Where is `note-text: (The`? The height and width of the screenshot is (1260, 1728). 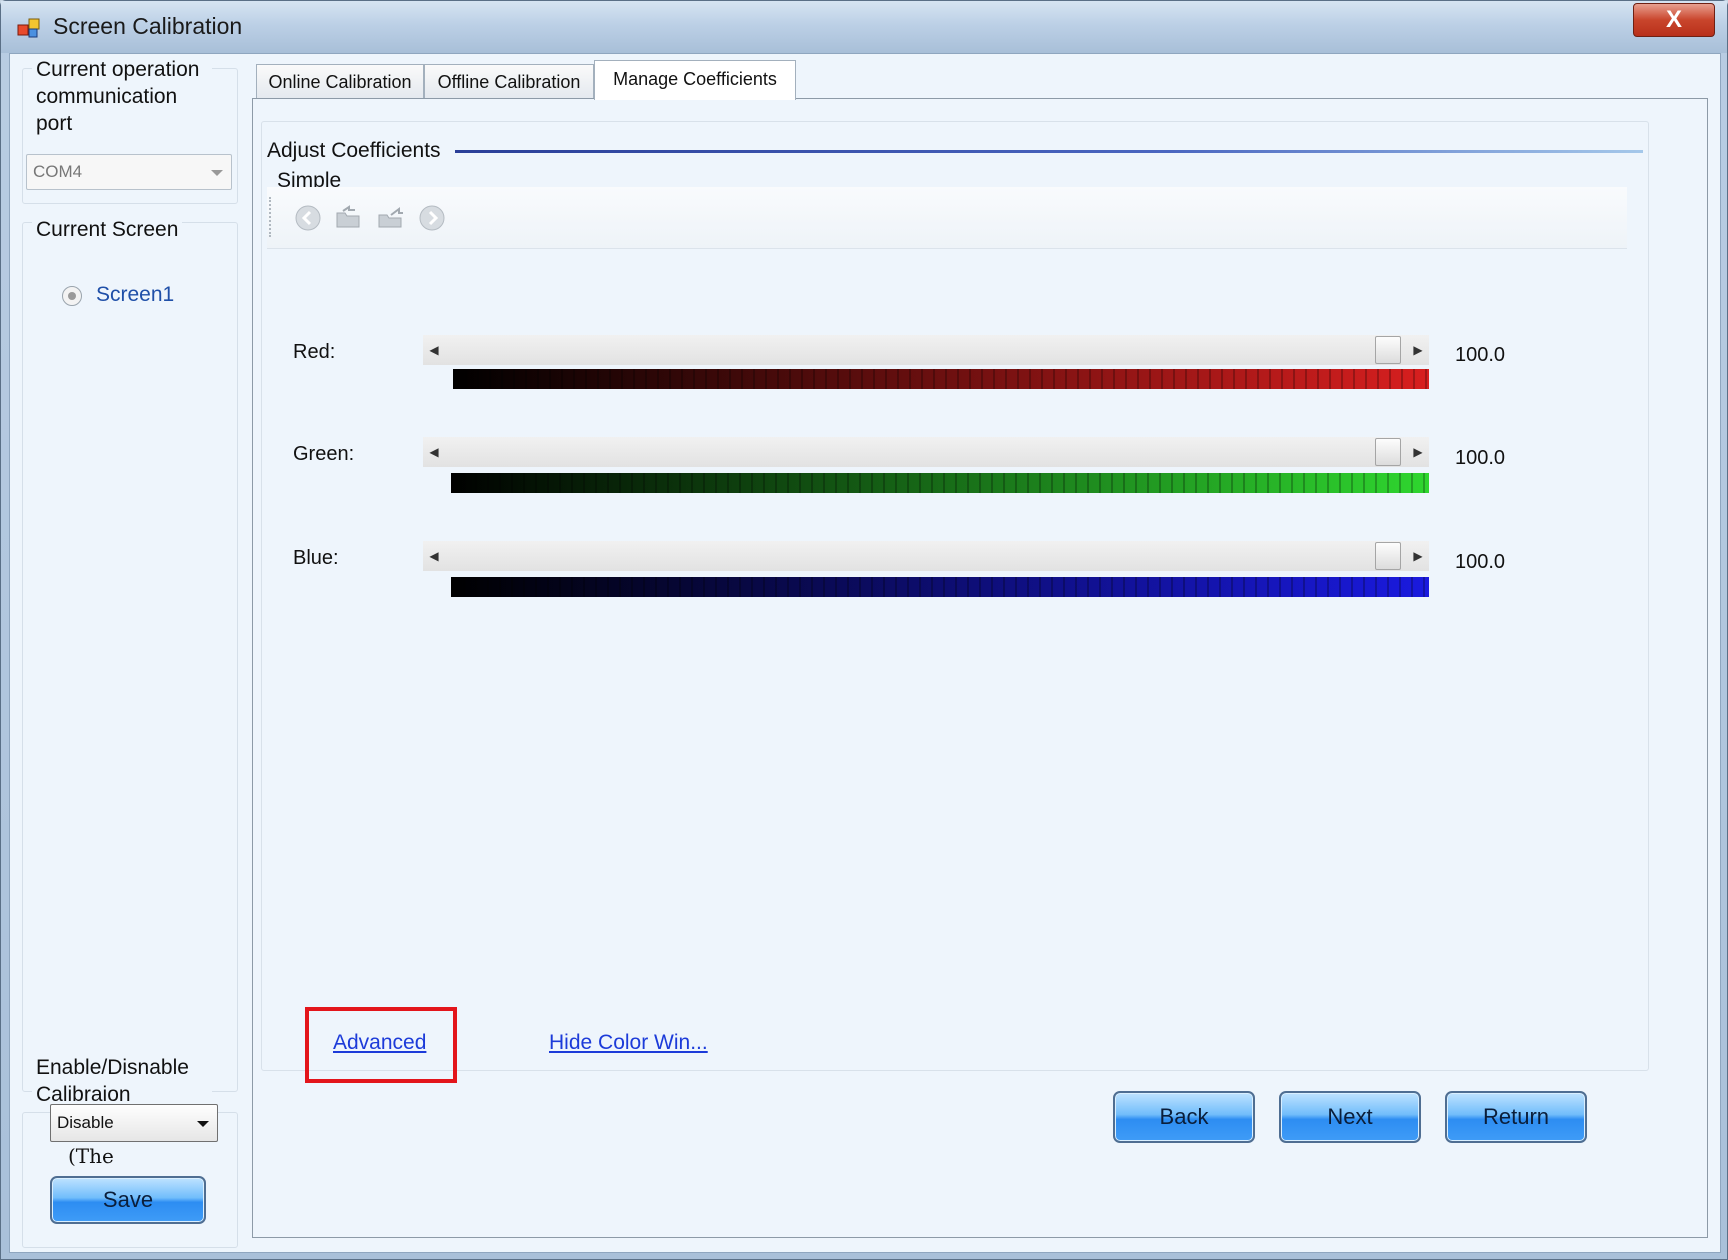 note-text: (The is located at coordinates (91, 1156).